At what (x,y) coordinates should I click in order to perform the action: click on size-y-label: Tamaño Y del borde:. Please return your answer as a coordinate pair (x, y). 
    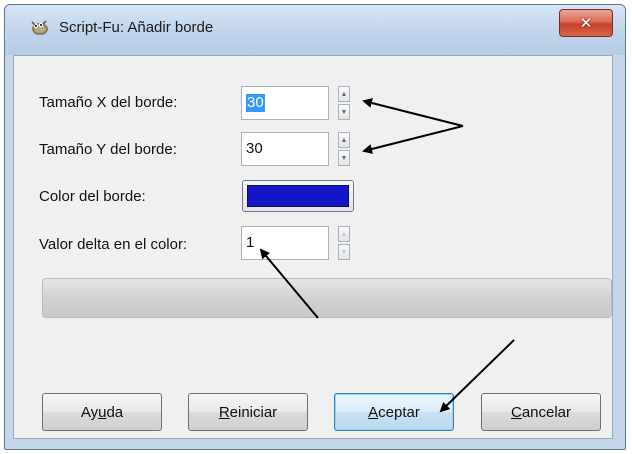
    Looking at the image, I should click on (108, 149).